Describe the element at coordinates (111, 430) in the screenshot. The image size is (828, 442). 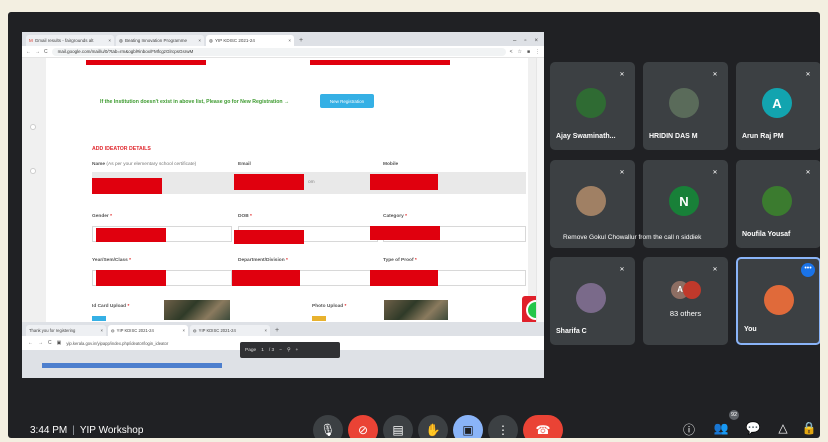
I see `meeting-title: YIP Workshop` at that location.